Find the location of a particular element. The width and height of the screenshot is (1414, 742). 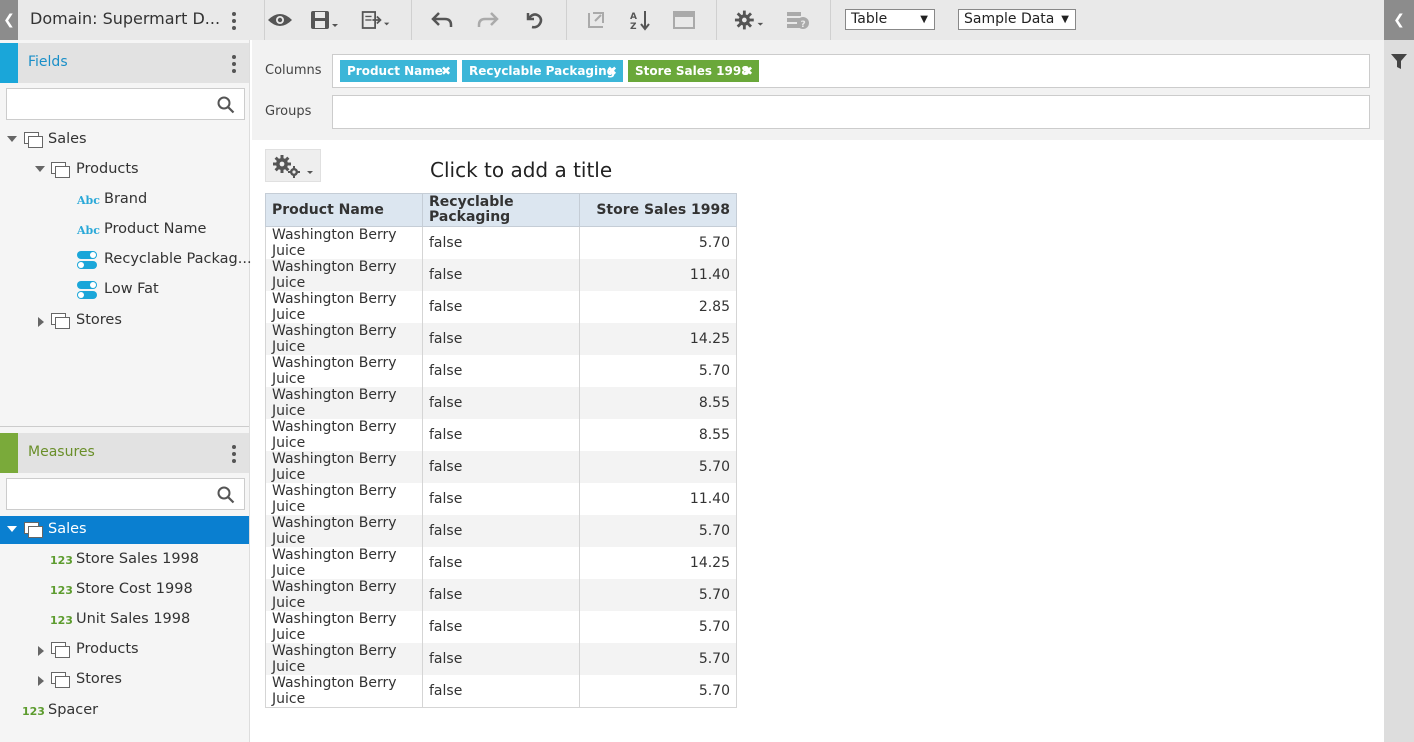

redo-icon is located at coordinates (488, 20).